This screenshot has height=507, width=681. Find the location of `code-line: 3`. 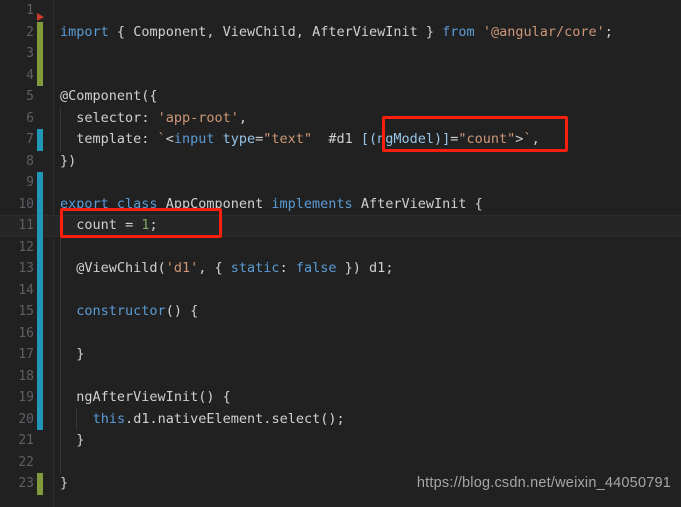

code-line: 3 is located at coordinates (340, 54).